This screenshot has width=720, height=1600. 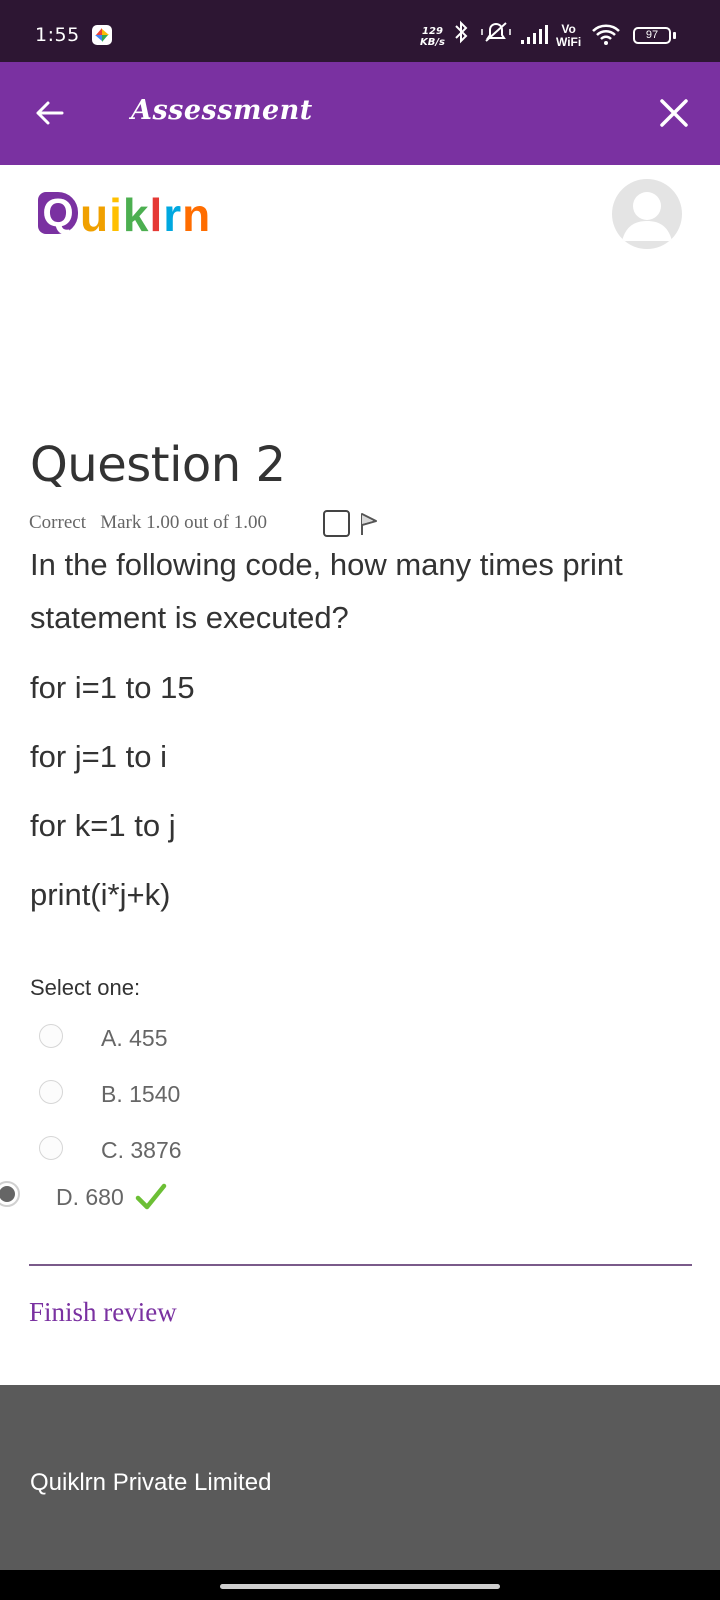 What do you see at coordinates (360, 1265) in the screenshot?
I see `divider` at bounding box center [360, 1265].